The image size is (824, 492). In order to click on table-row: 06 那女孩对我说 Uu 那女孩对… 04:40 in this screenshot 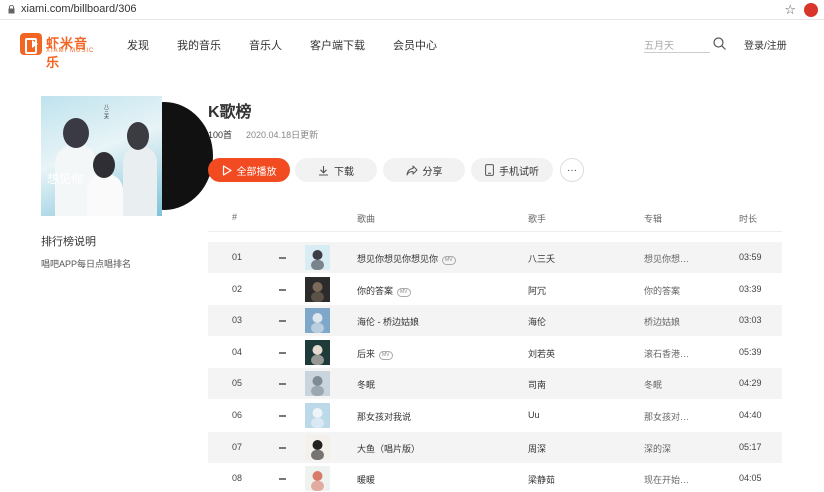, I will do `click(495, 415)`.